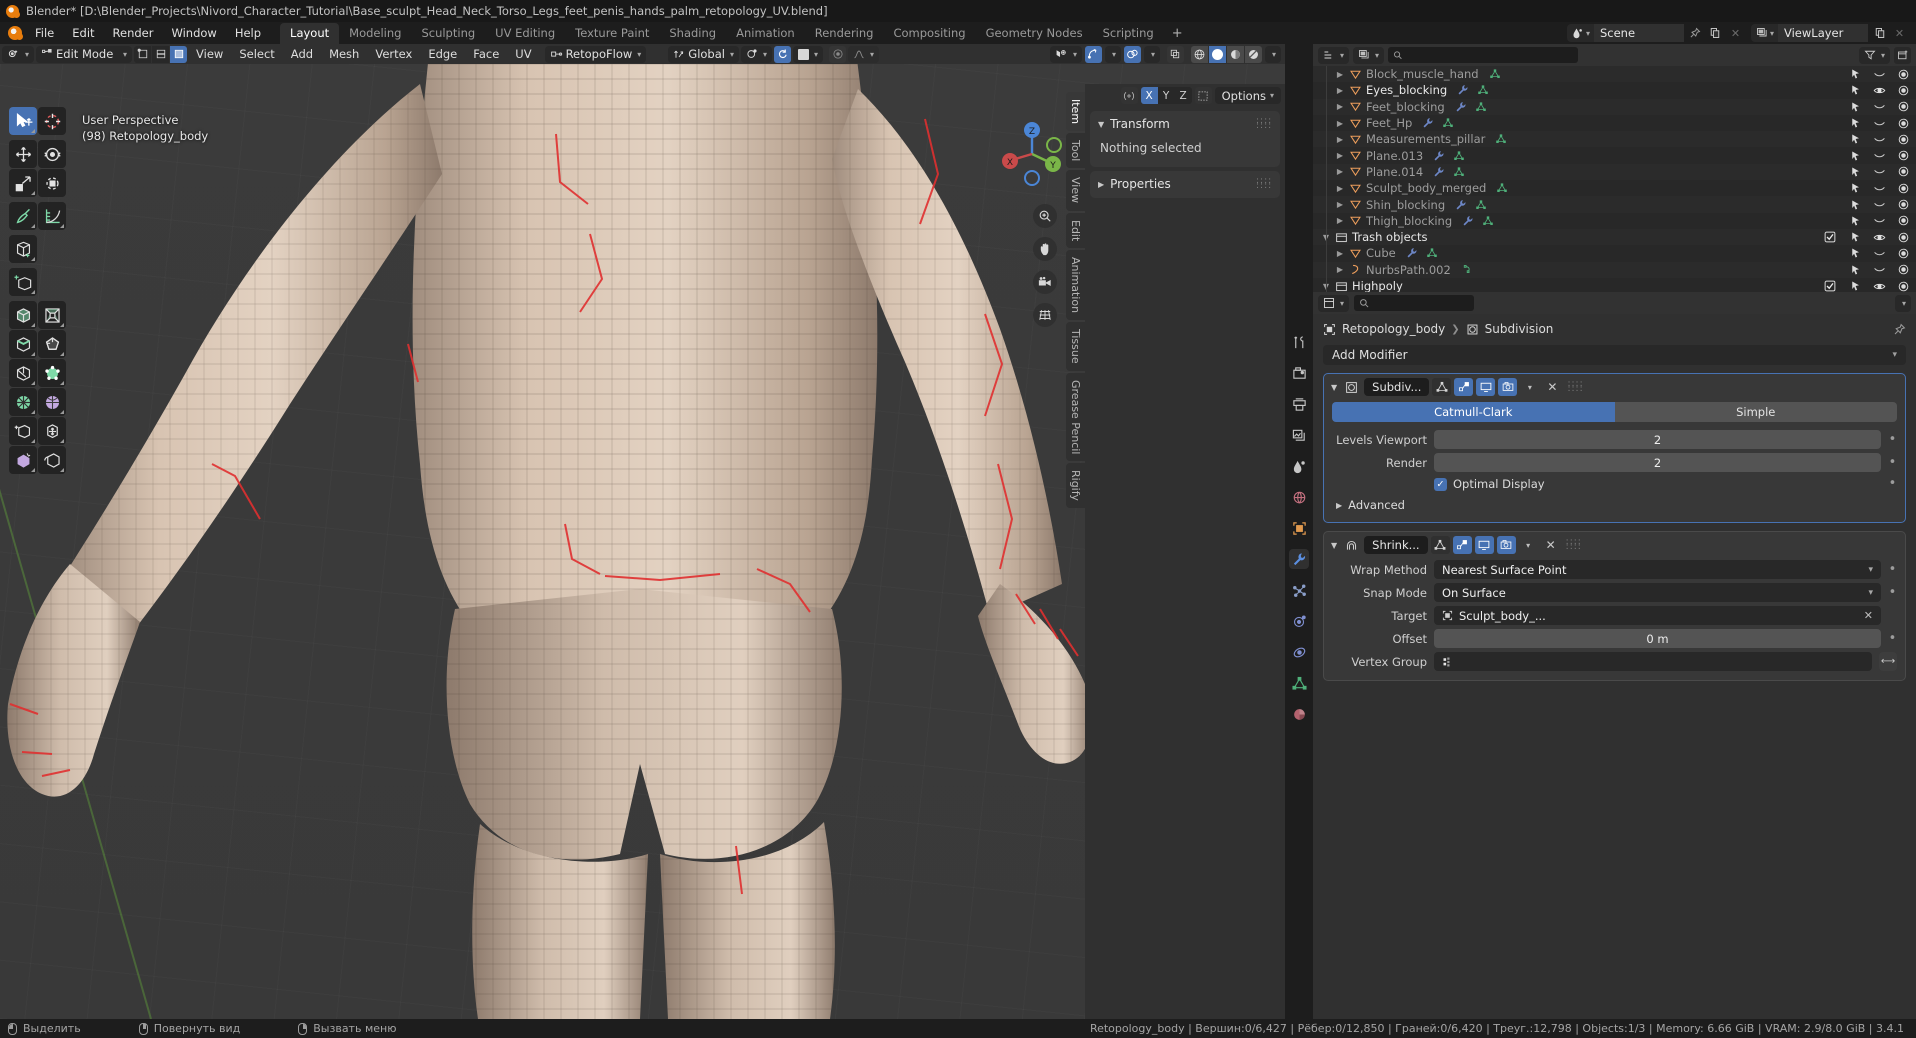 Image resolution: width=1916 pixels, height=1038 pixels. What do you see at coordinates (486, 54) in the screenshot?
I see `viewport-menu-face: Face` at bounding box center [486, 54].